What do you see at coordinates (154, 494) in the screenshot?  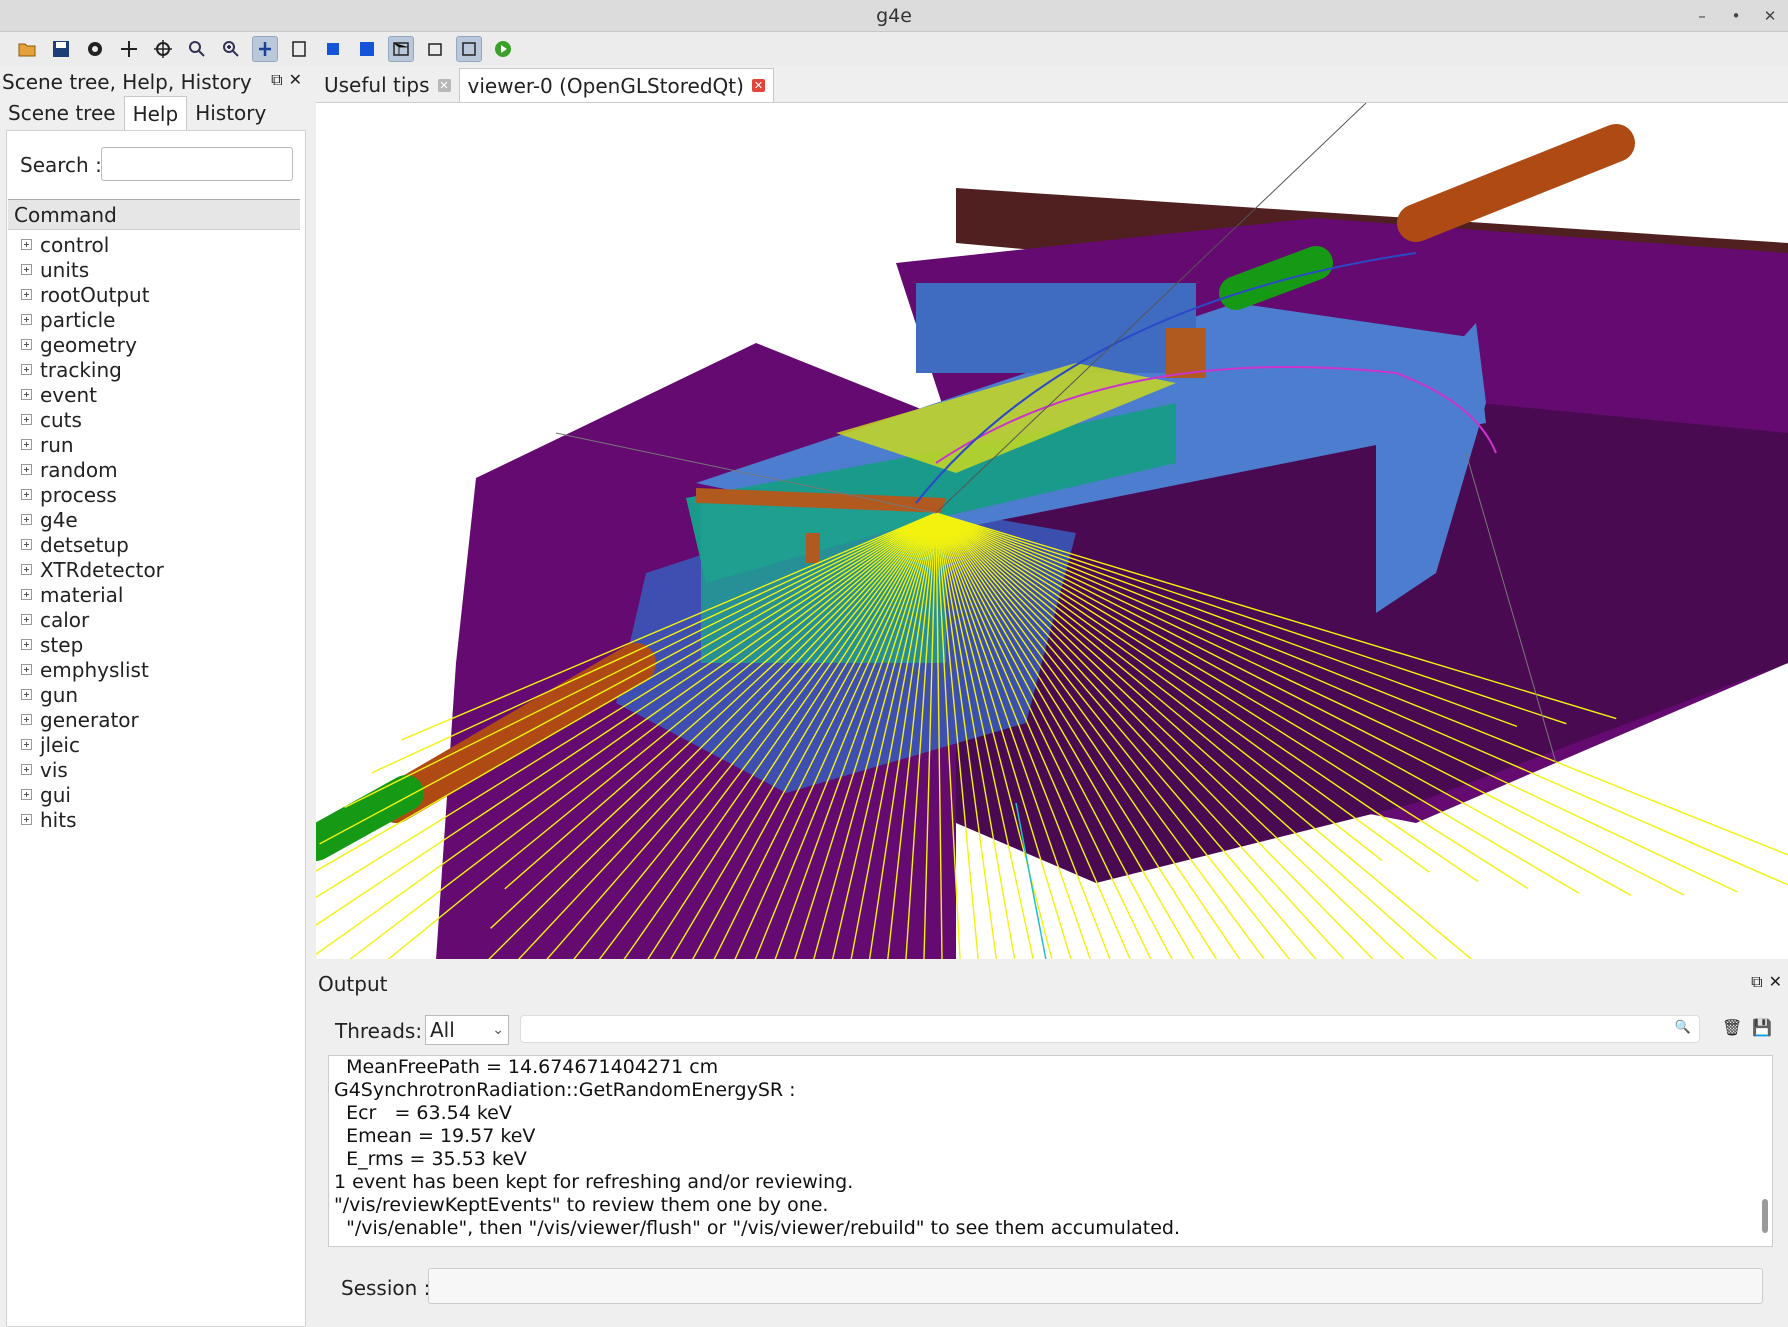 I see `command-item: process` at bounding box center [154, 494].